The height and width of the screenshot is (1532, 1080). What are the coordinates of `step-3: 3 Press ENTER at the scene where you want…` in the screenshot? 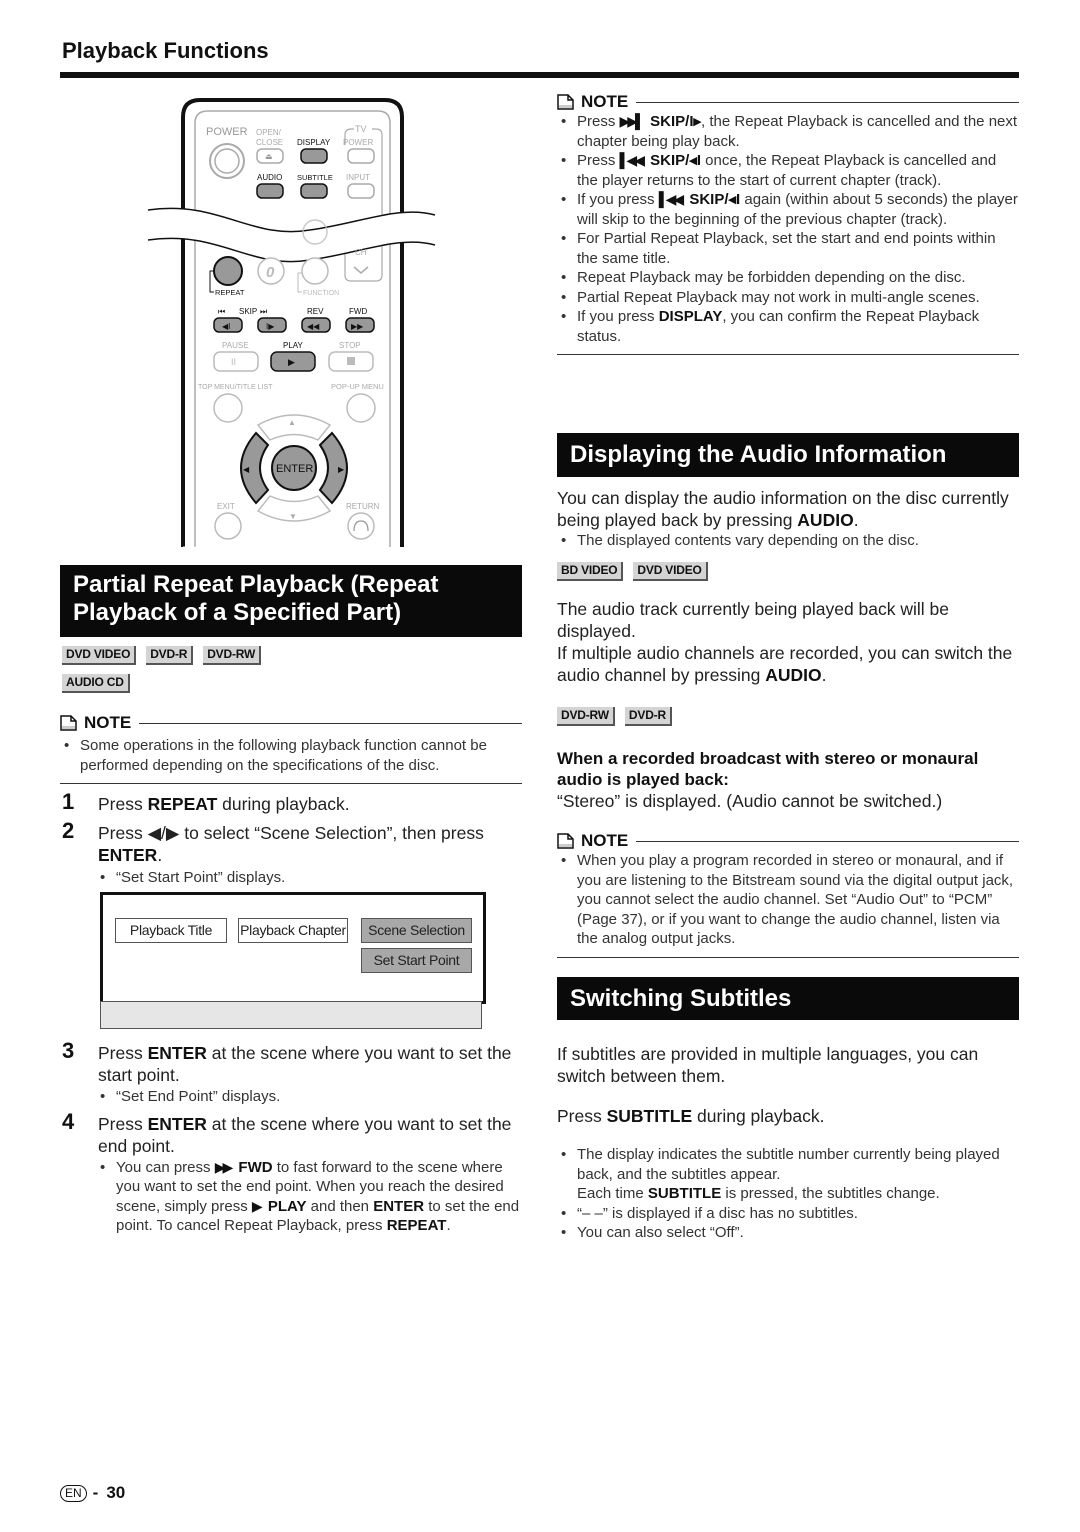 It's located at (291, 1073).